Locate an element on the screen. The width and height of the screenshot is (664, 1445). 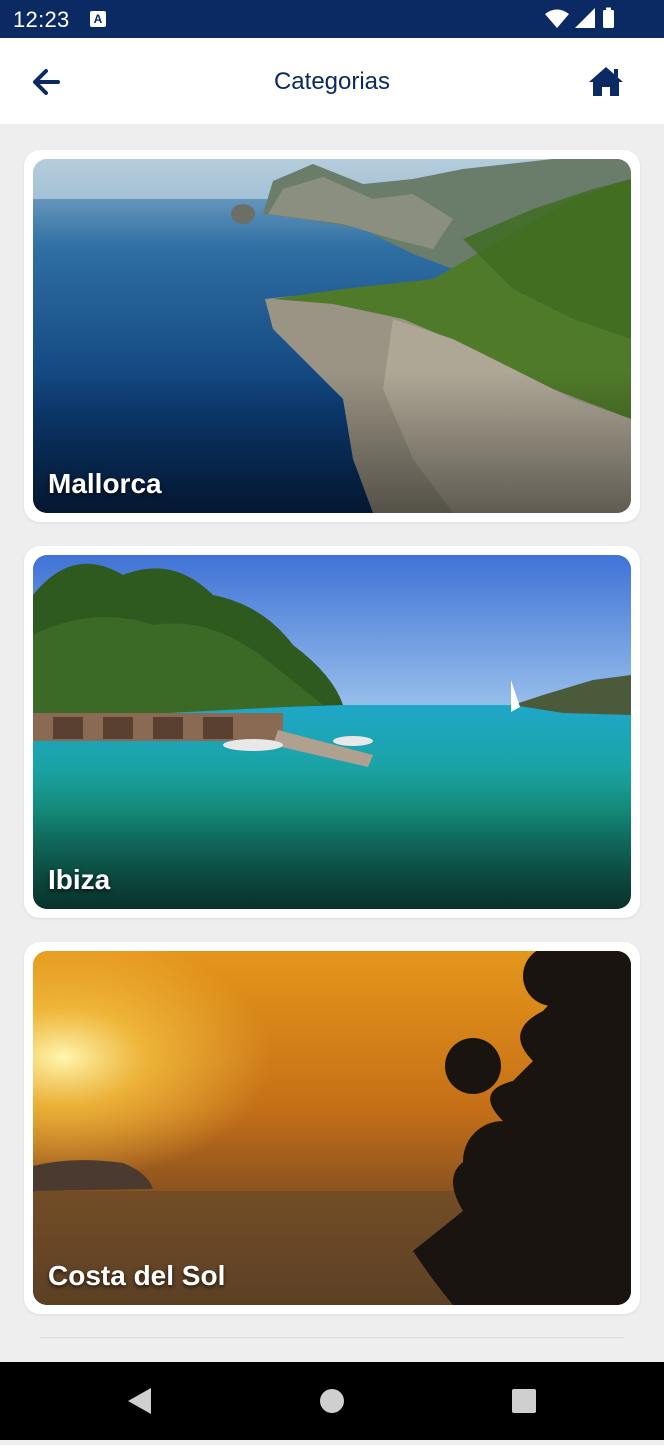
category-label: Mallorca is located at coordinates (105, 483).